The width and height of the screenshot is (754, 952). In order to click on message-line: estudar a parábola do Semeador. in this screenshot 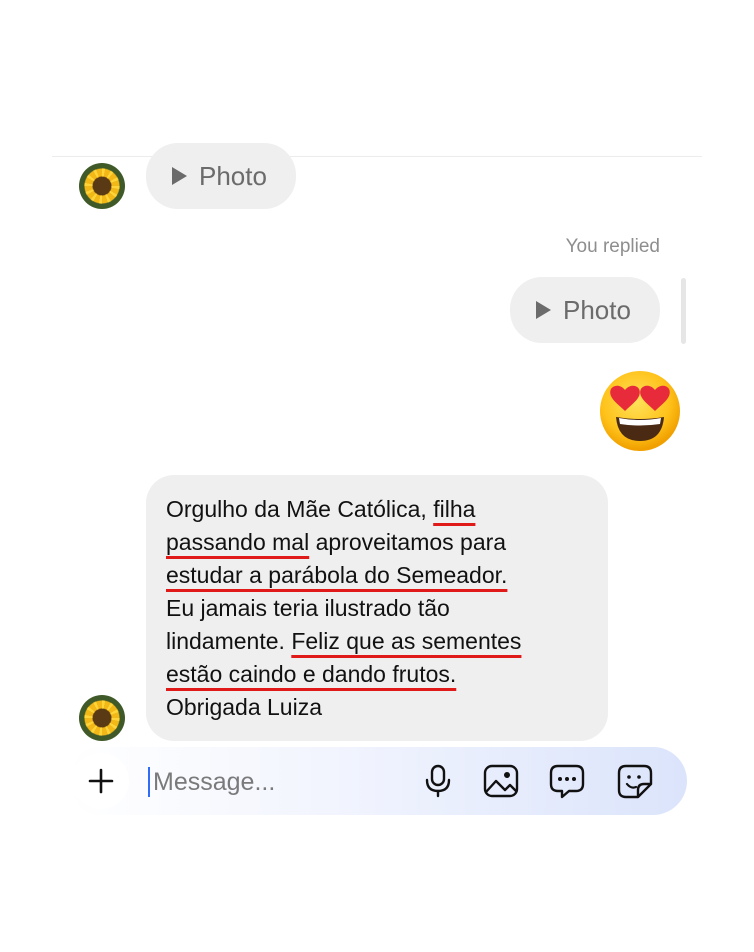, I will do `click(377, 575)`.